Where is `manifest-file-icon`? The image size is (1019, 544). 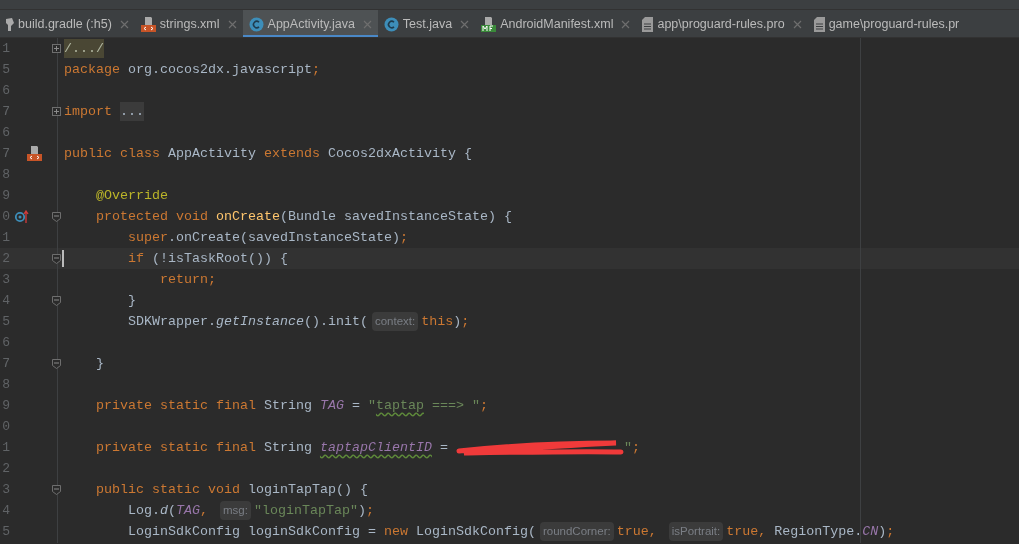
manifest-file-icon is located at coordinates (489, 24).